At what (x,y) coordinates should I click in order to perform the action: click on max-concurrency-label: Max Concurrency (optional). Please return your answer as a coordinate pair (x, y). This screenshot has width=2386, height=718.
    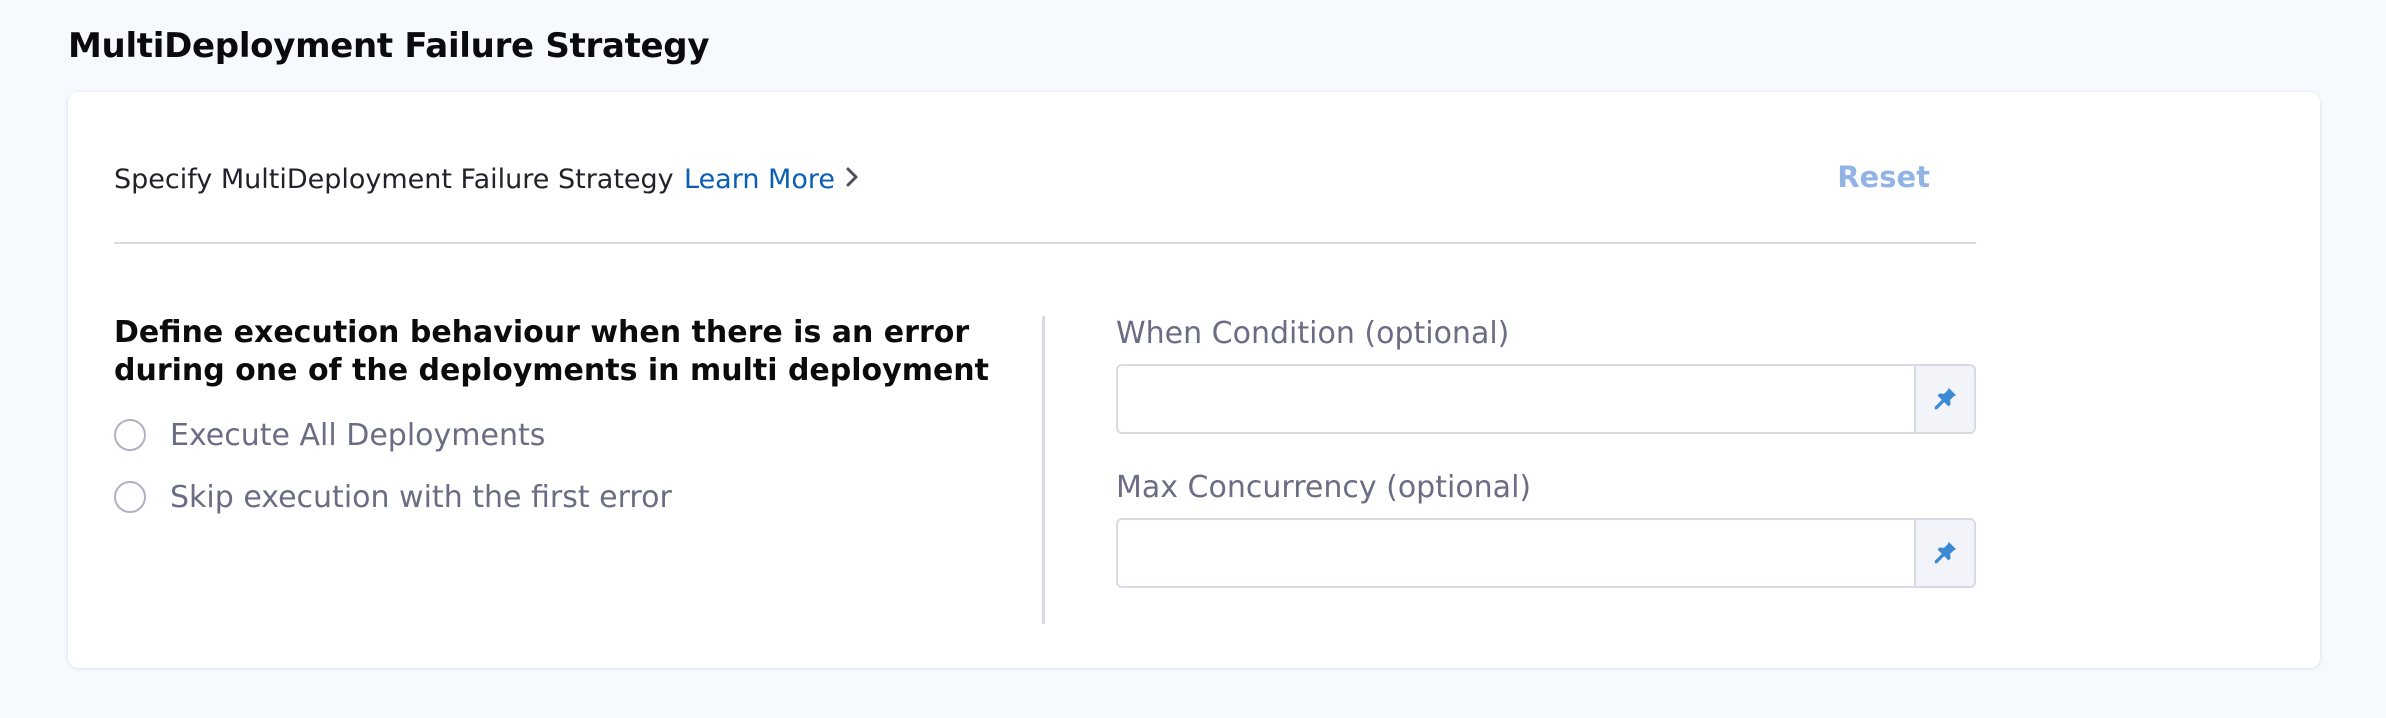
    Looking at the image, I should click on (1324, 487).